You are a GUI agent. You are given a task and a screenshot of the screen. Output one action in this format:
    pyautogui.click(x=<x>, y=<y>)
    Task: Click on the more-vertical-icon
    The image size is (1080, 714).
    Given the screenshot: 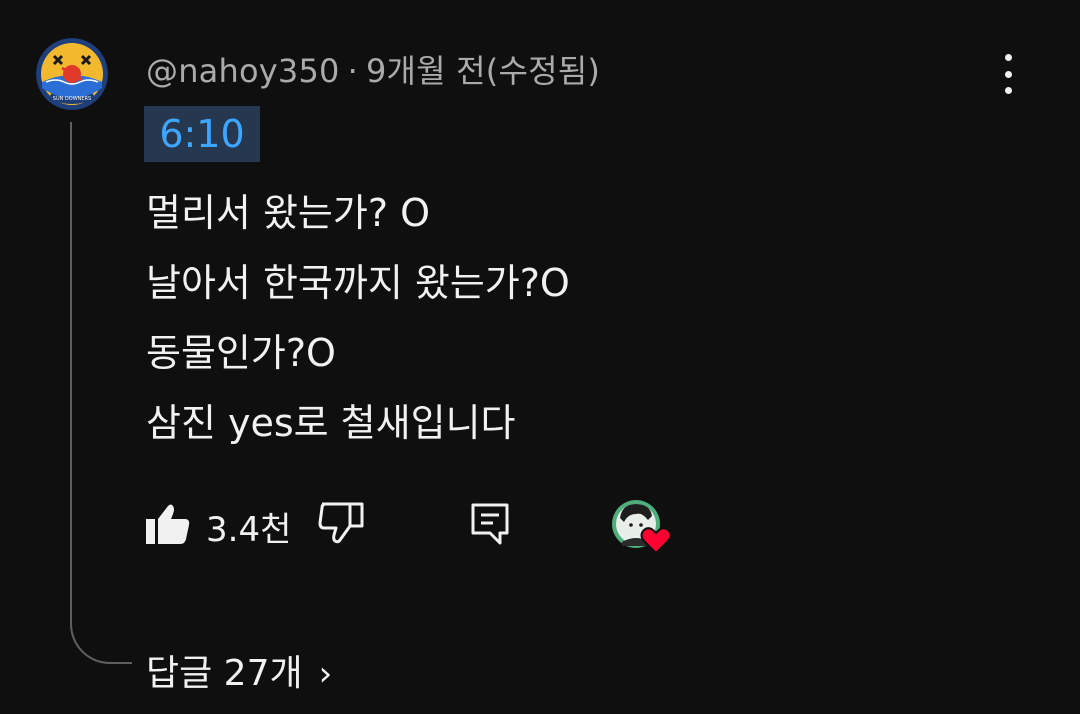 What is the action you would take?
    pyautogui.click(x=1008, y=57)
    